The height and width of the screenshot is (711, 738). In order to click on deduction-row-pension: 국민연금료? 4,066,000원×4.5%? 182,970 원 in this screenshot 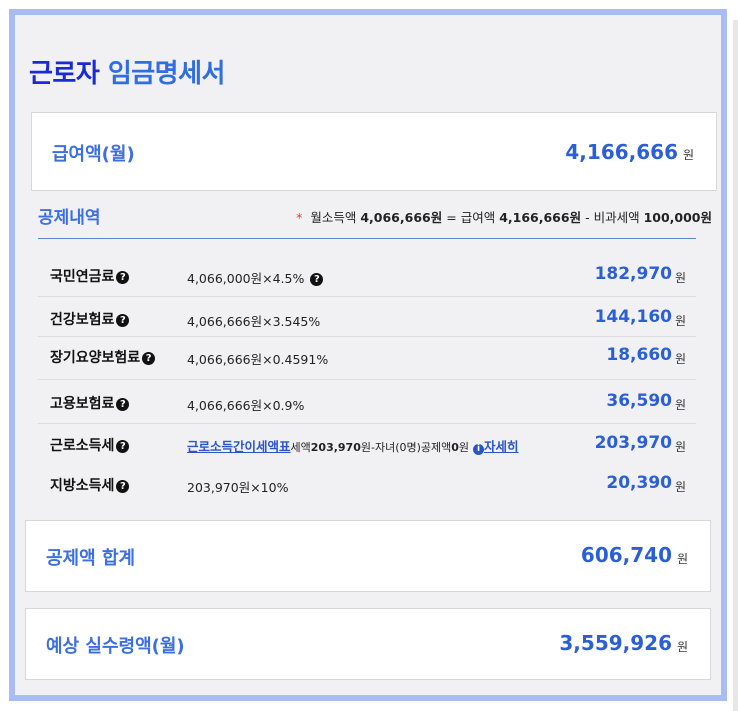, I will do `click(367, 275)`.